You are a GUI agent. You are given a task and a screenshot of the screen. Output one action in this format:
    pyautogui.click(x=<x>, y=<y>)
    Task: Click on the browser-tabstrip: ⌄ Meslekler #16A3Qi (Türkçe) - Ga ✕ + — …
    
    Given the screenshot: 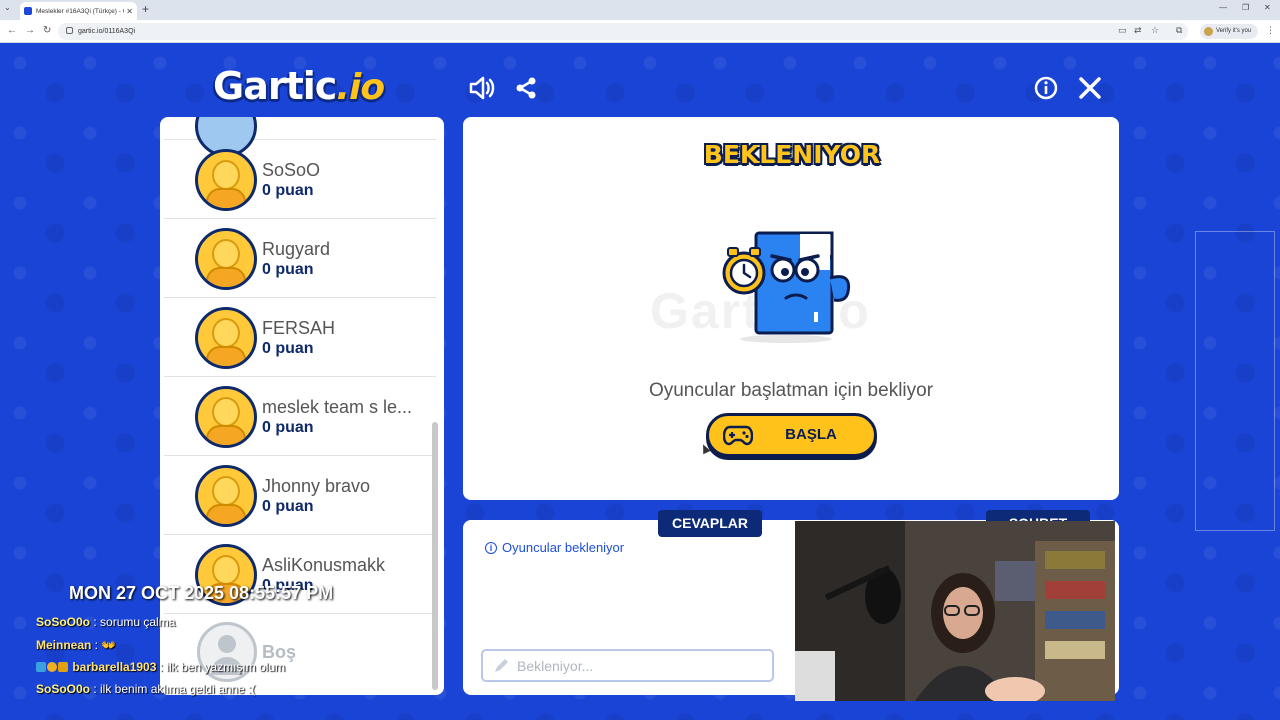 What is the action you would take?
    pyautogui.click(x=640, y=10)
    